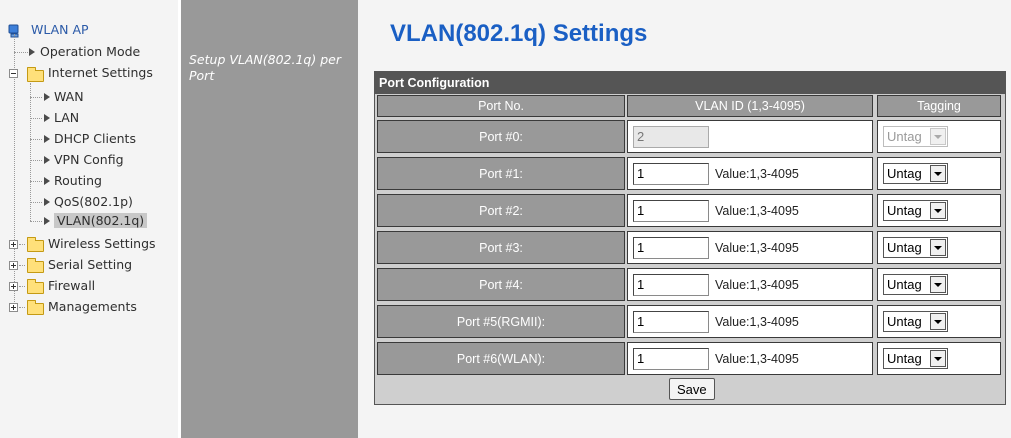 The image size is (1011, 438). Describe the element at coordinates (48, 30) in the screenshot. I see `tree-root: WLAN AP` at that location.